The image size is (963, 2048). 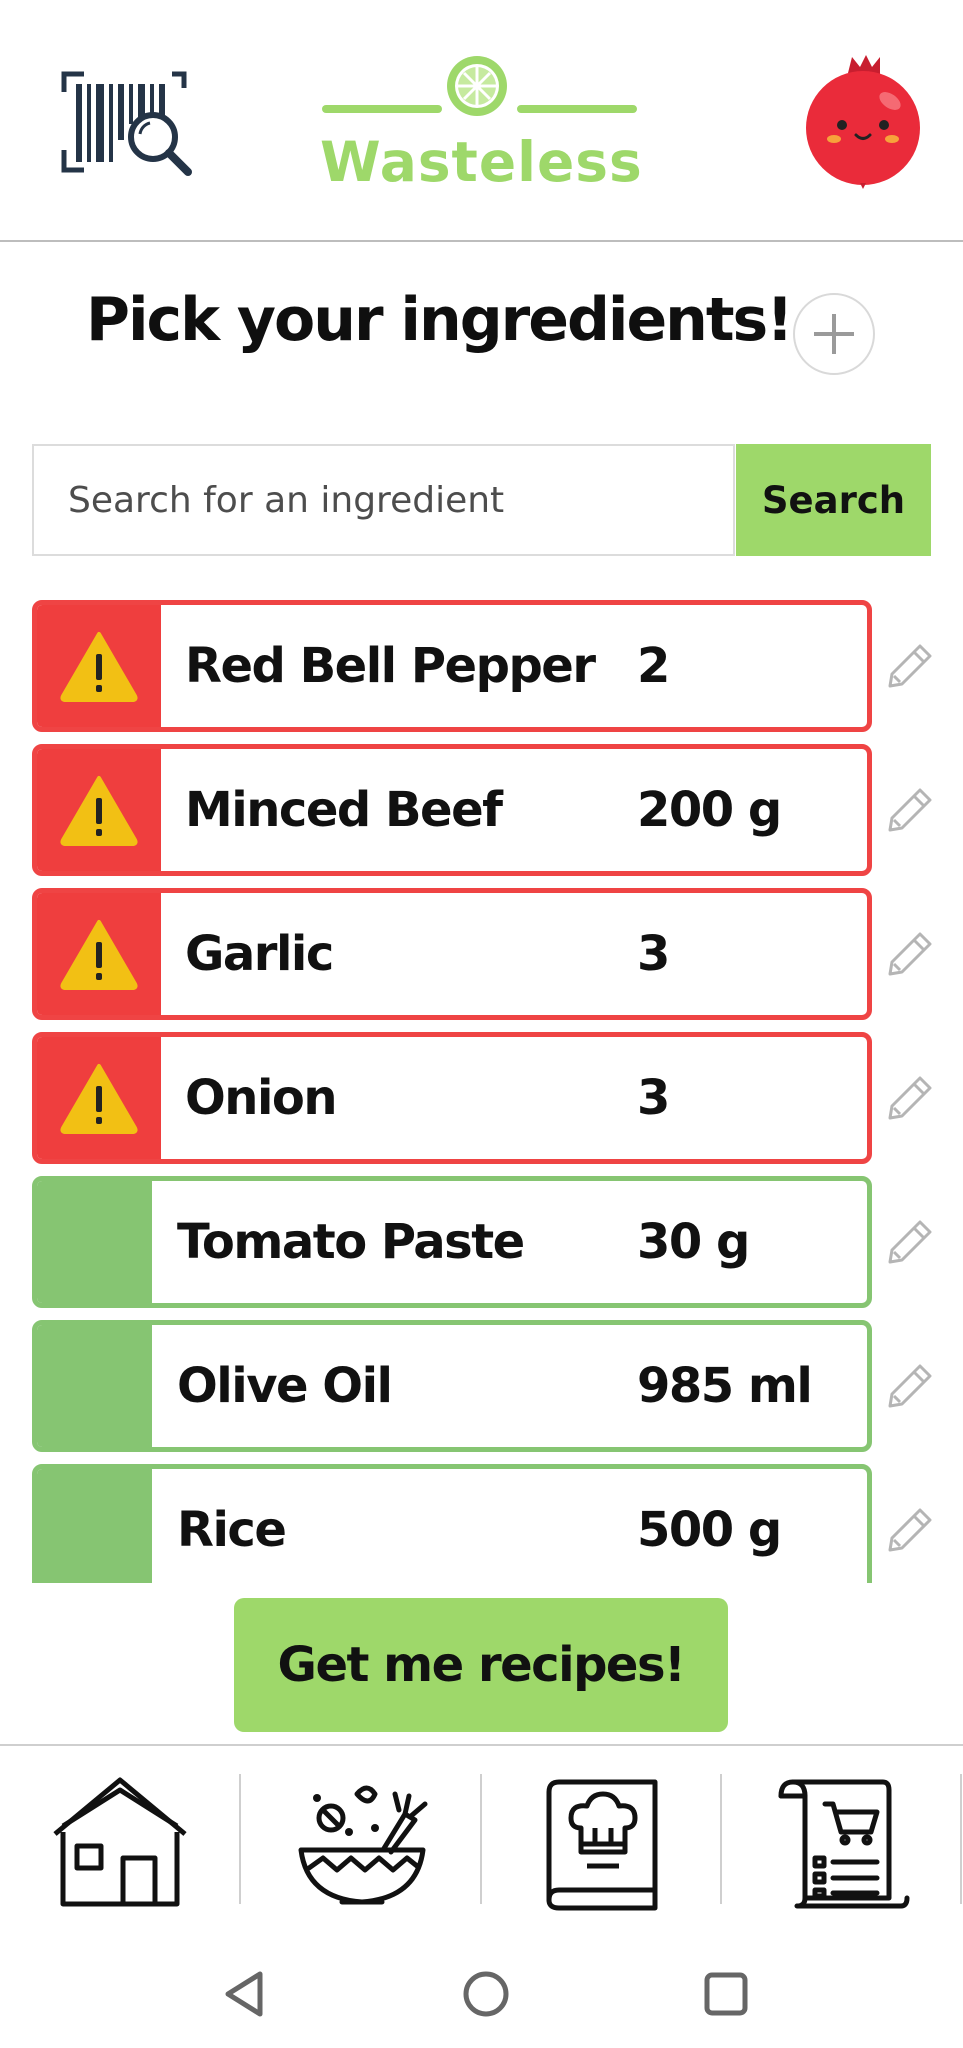 I want to click on ingredient-name: Tomato Paste, so click(x=351, y=1242).